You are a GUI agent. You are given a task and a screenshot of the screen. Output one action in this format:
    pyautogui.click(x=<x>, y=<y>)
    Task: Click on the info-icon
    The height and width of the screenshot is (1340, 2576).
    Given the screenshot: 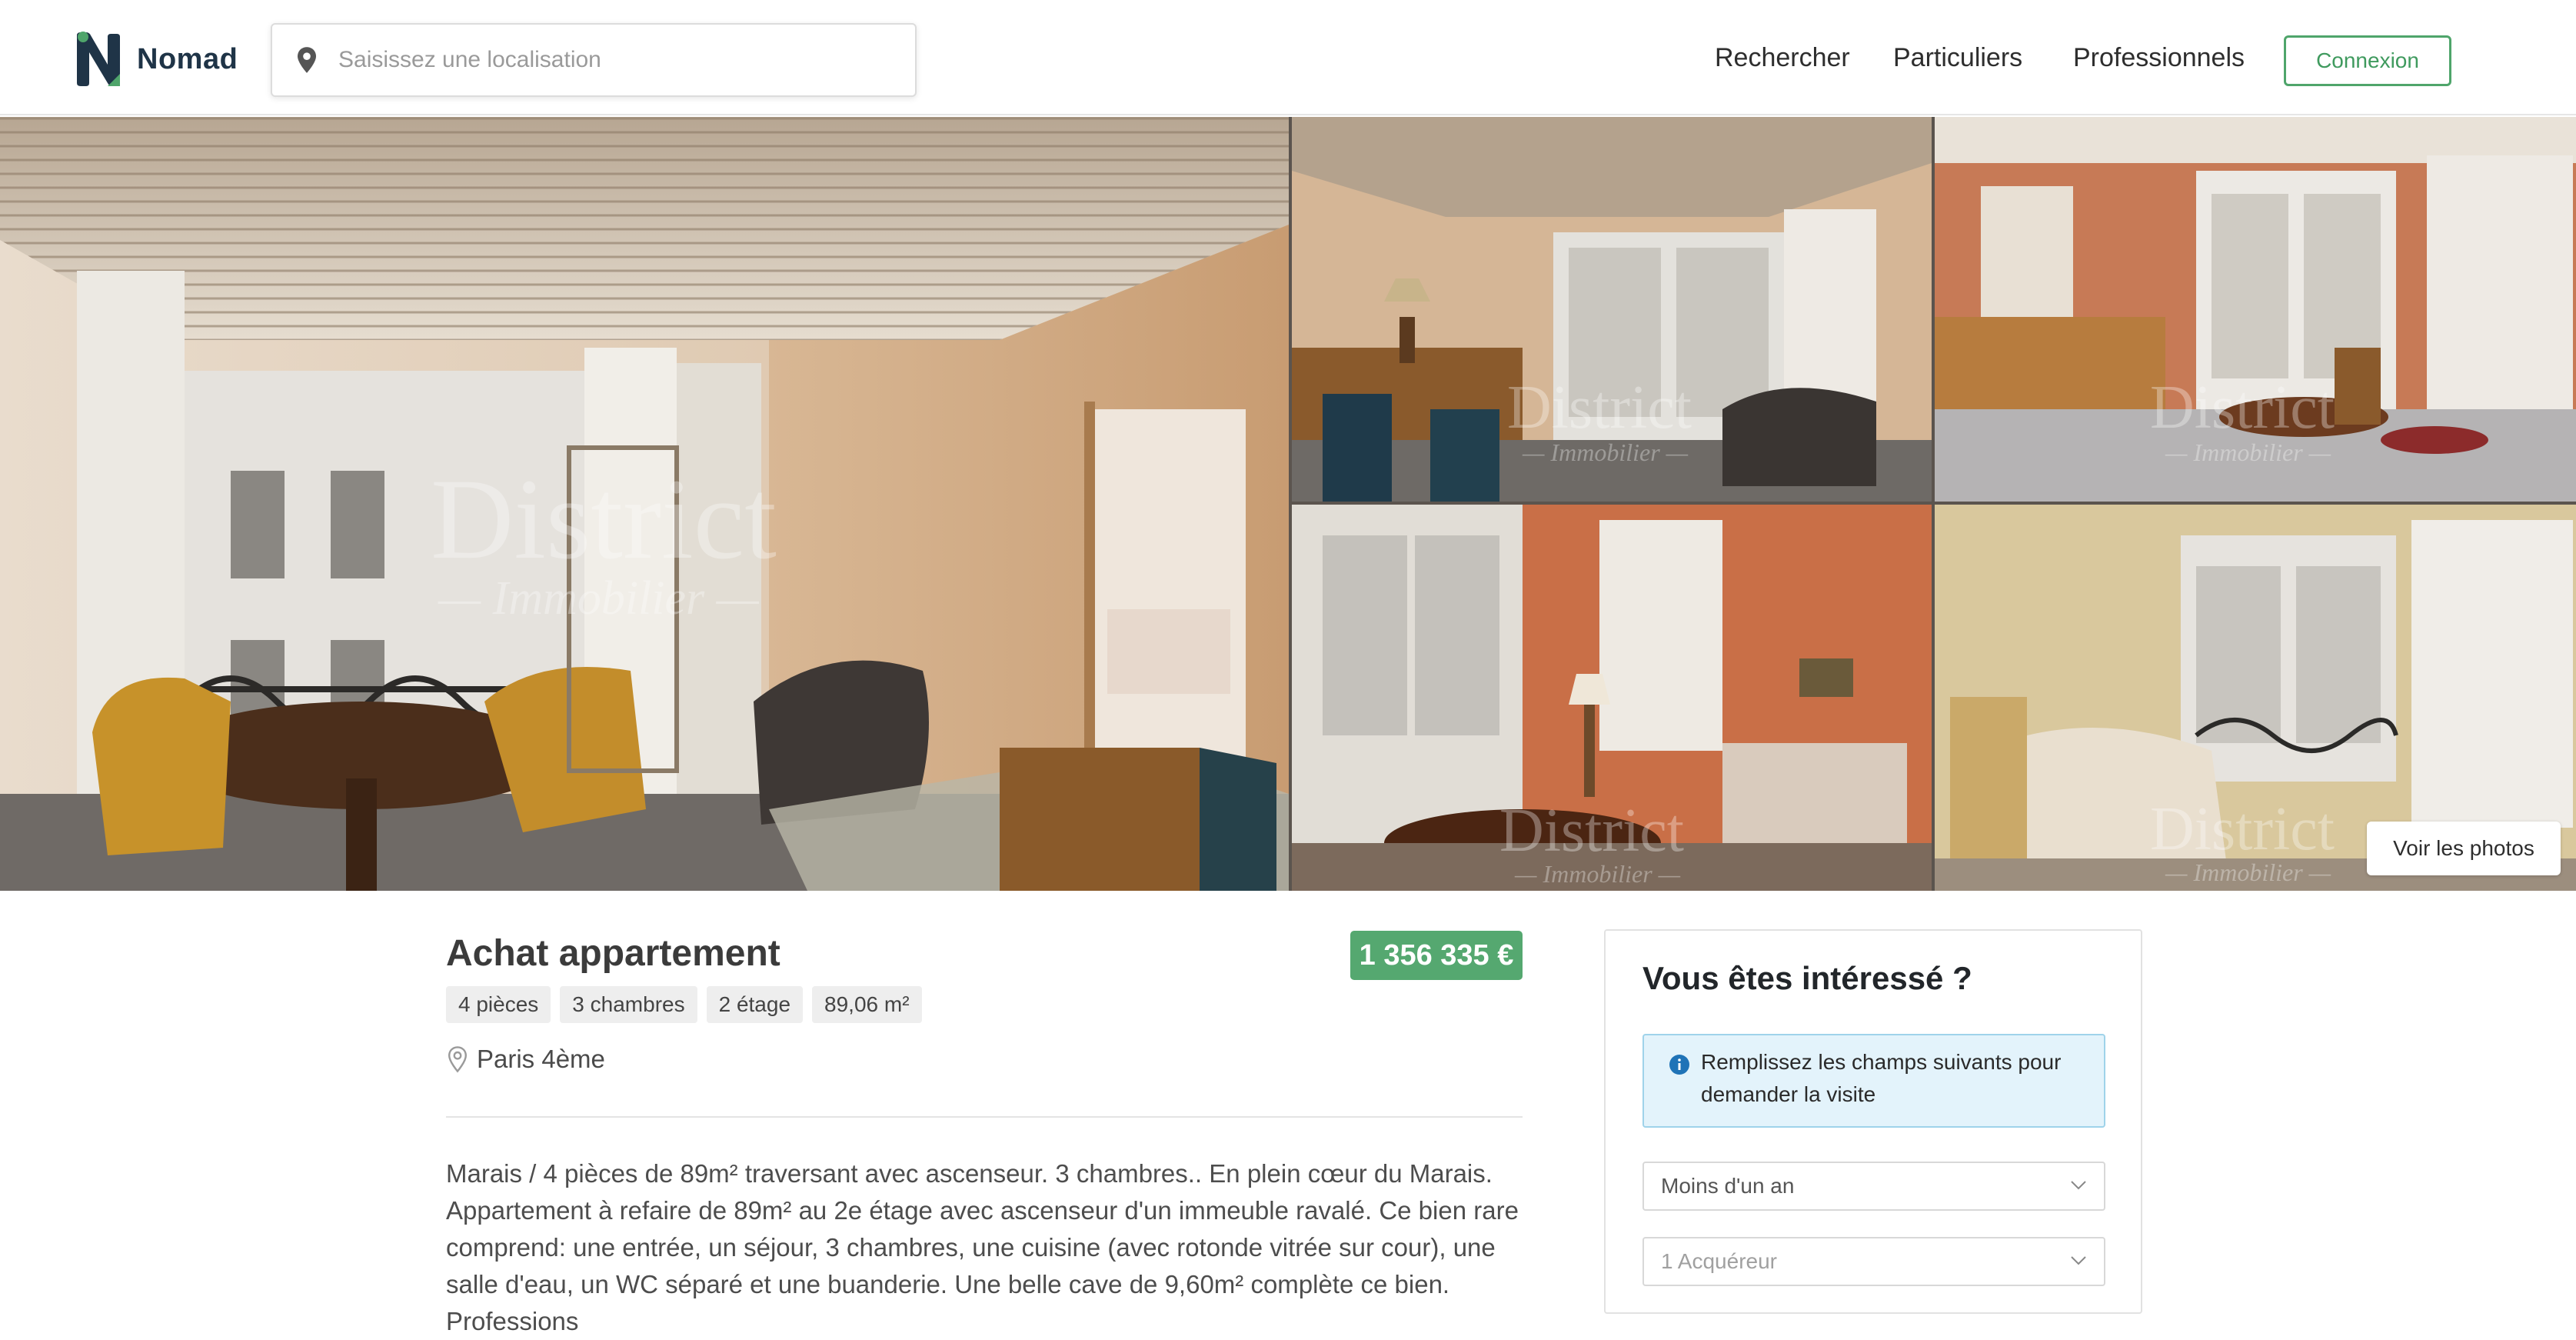 What is the action you would take?
    pyautogui.click(x=1679, y=1065)
    